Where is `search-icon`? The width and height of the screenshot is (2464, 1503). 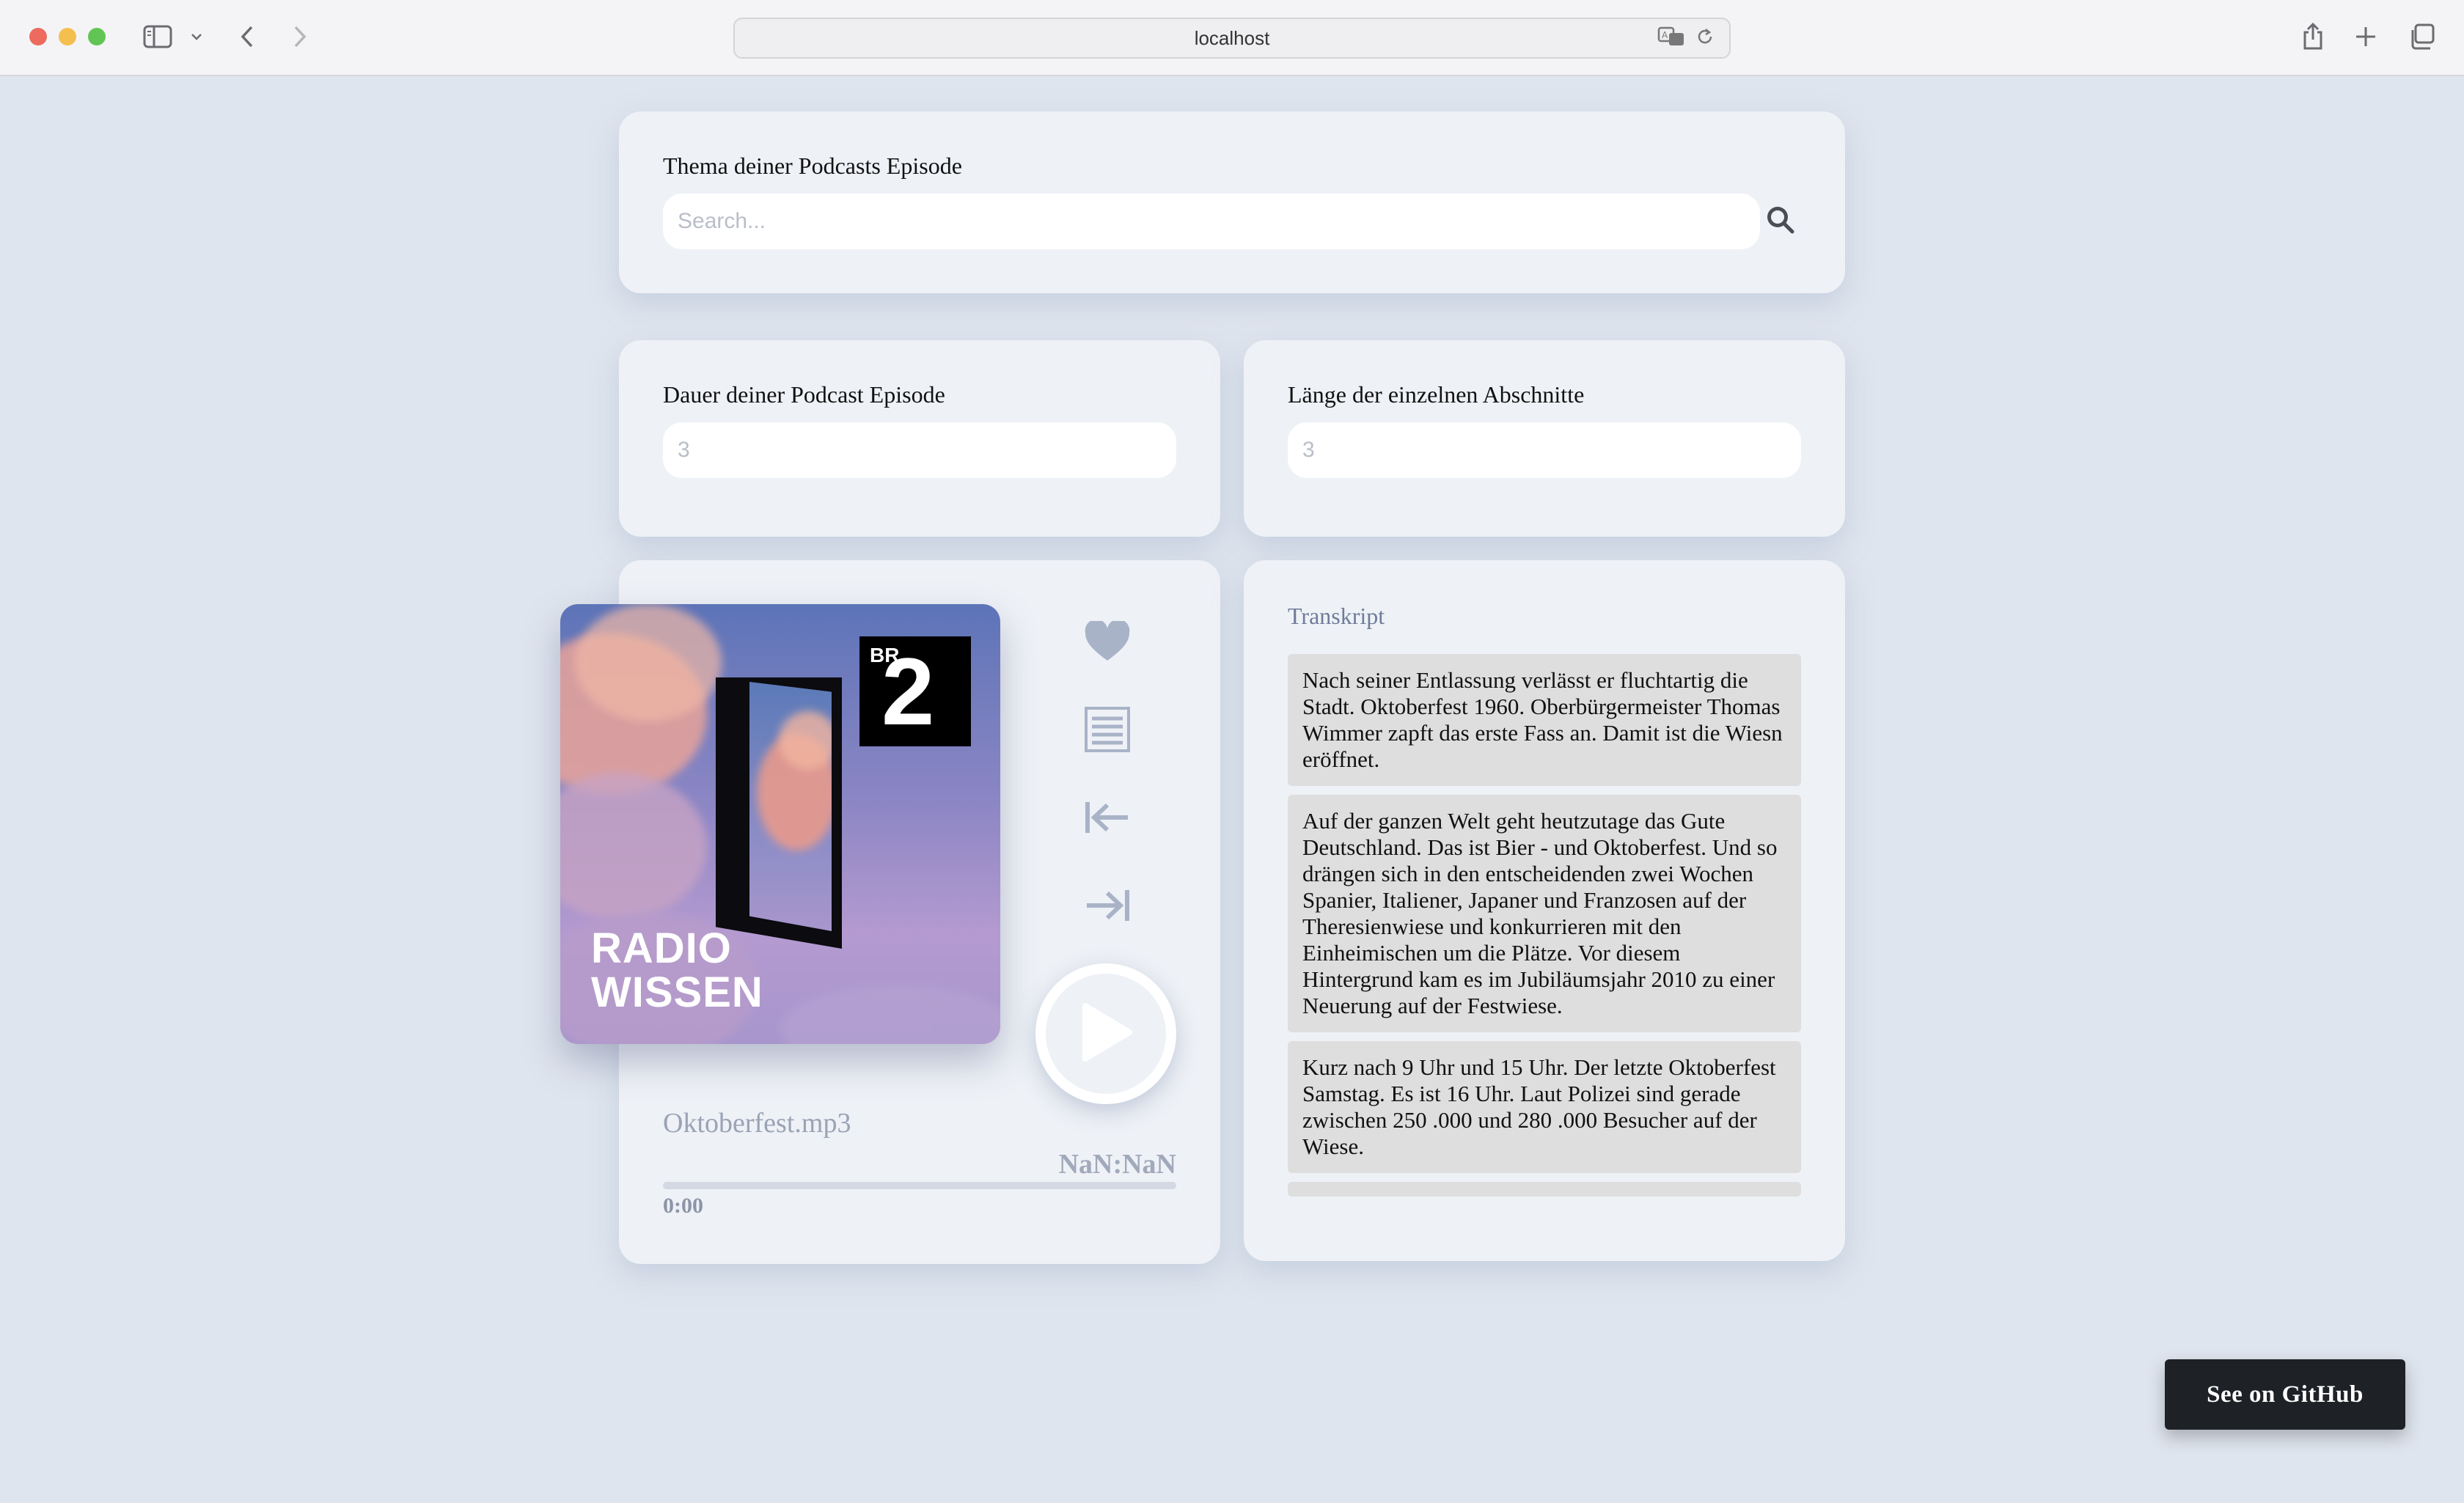 search-icon is located at coordinates (1780, 222).